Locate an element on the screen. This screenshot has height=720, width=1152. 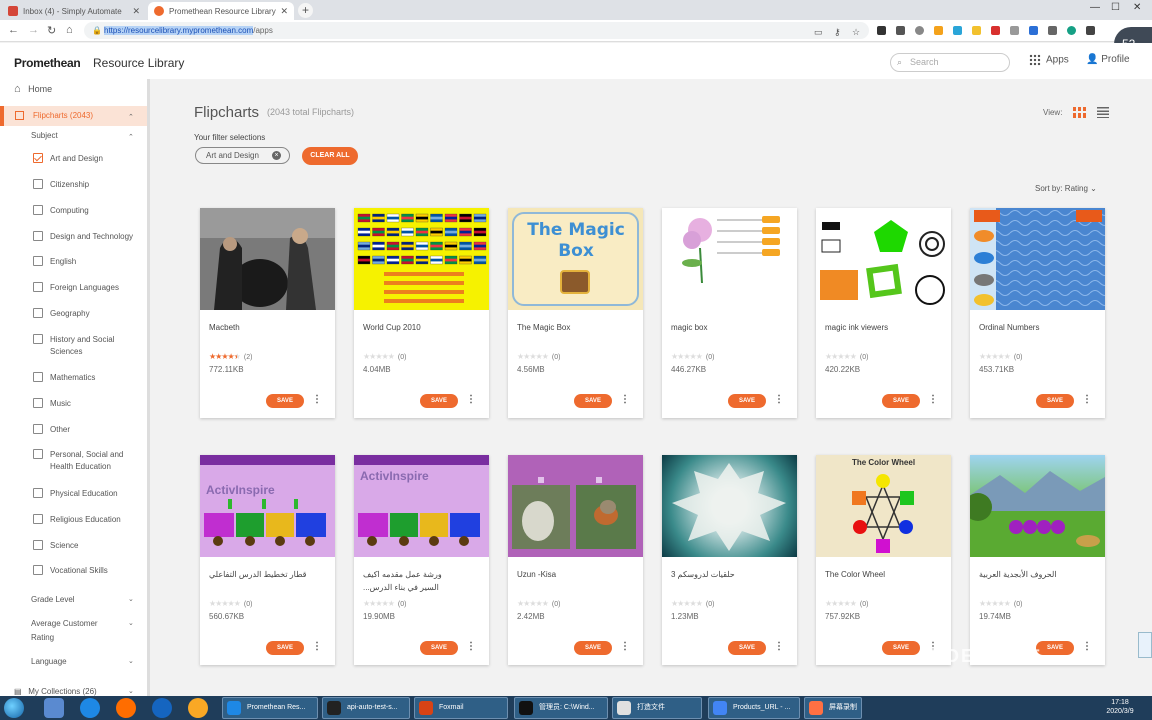
card-thumbnail: The Color Wheel is located at coordinates (883, 506).